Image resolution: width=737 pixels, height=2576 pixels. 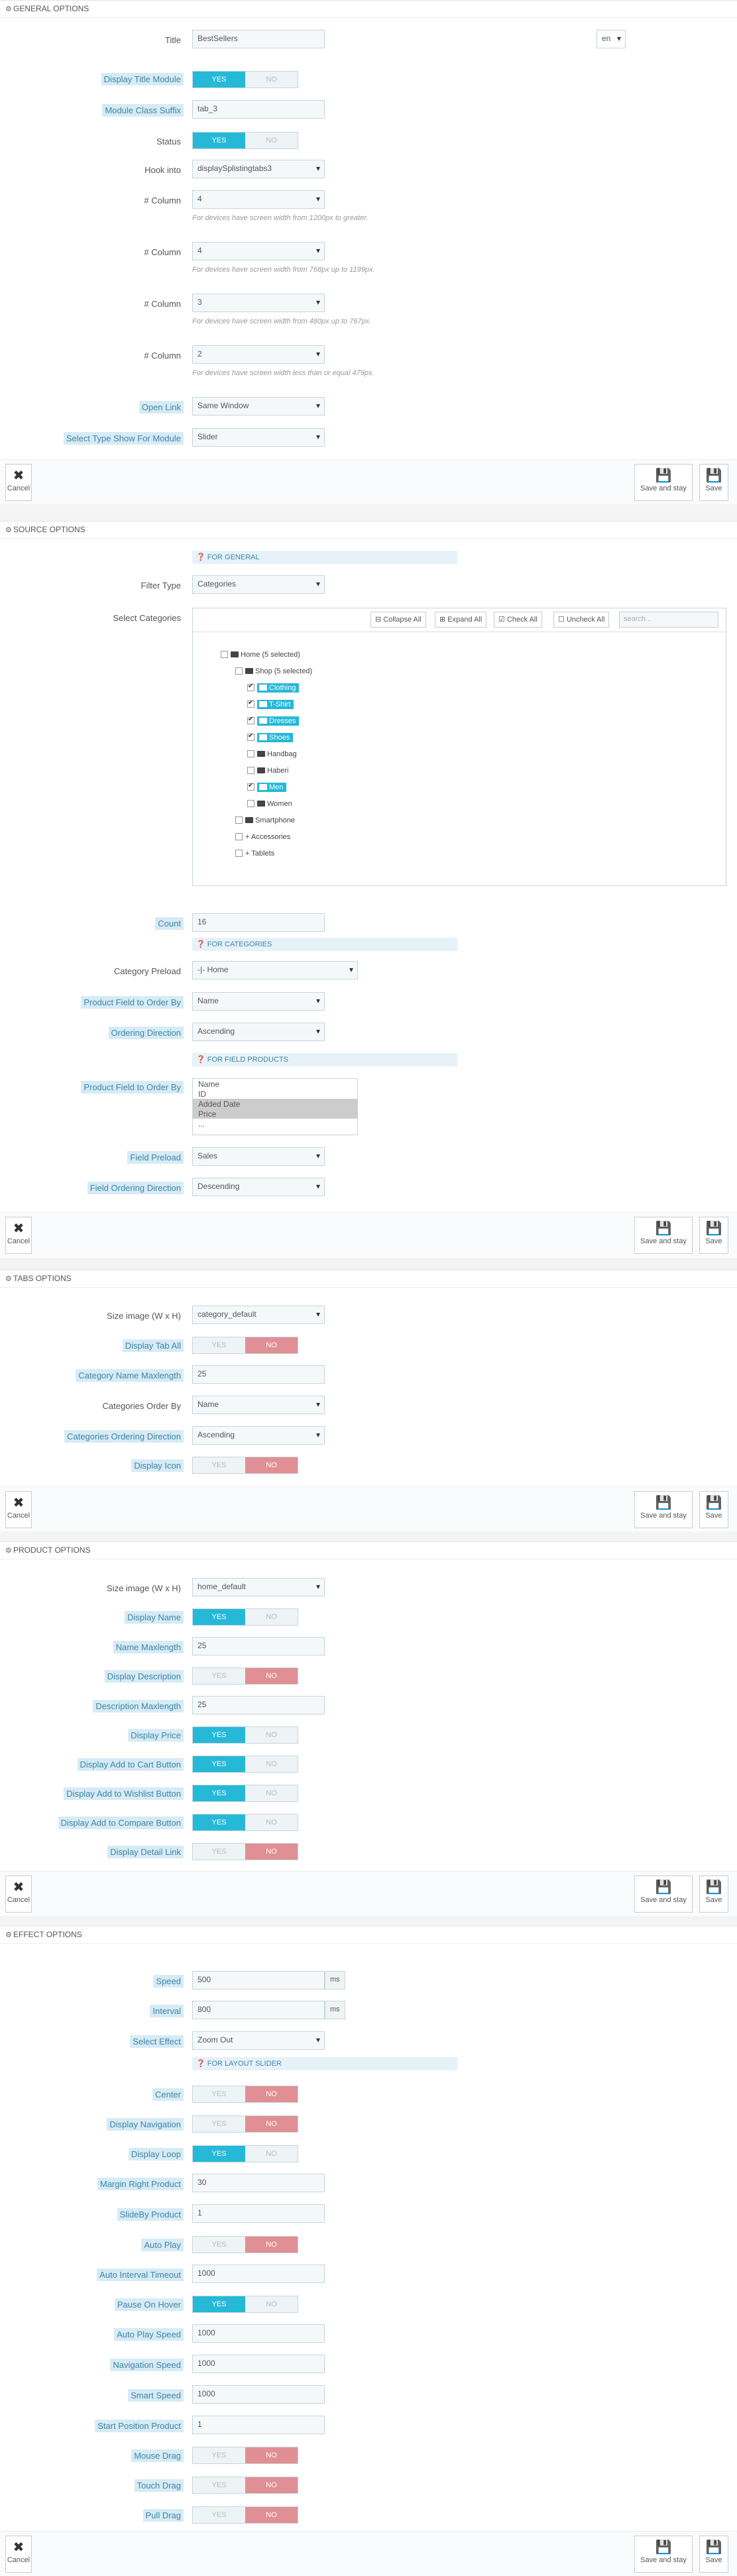 I want to click on display-icon-toggle: YES NO, so click(x=245, y=1466).